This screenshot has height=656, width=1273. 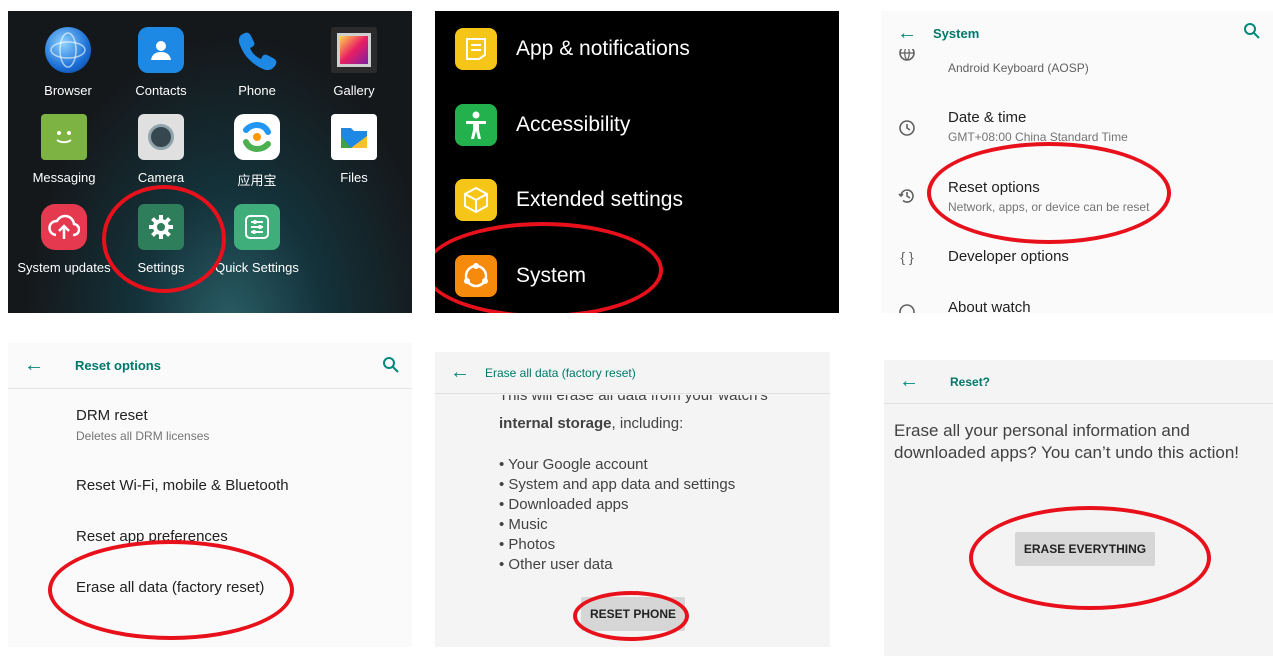 What do you see at coordinates (1049, 207) in the screenshot?
I see `reset-options-subtitle: Network, apps, or device can be reset` at bounding box center [1049, 207].